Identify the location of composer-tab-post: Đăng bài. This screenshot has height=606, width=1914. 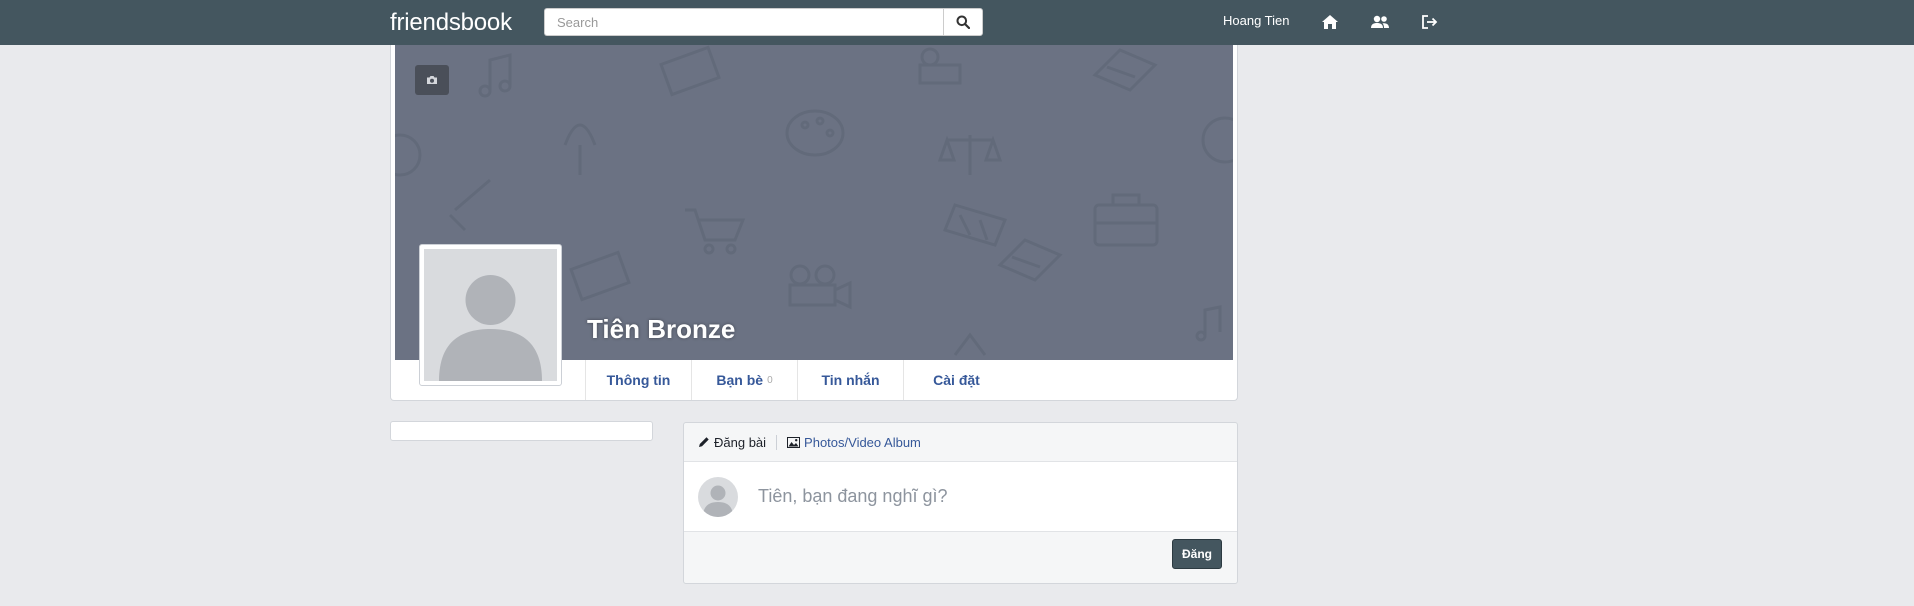
(738, 442).